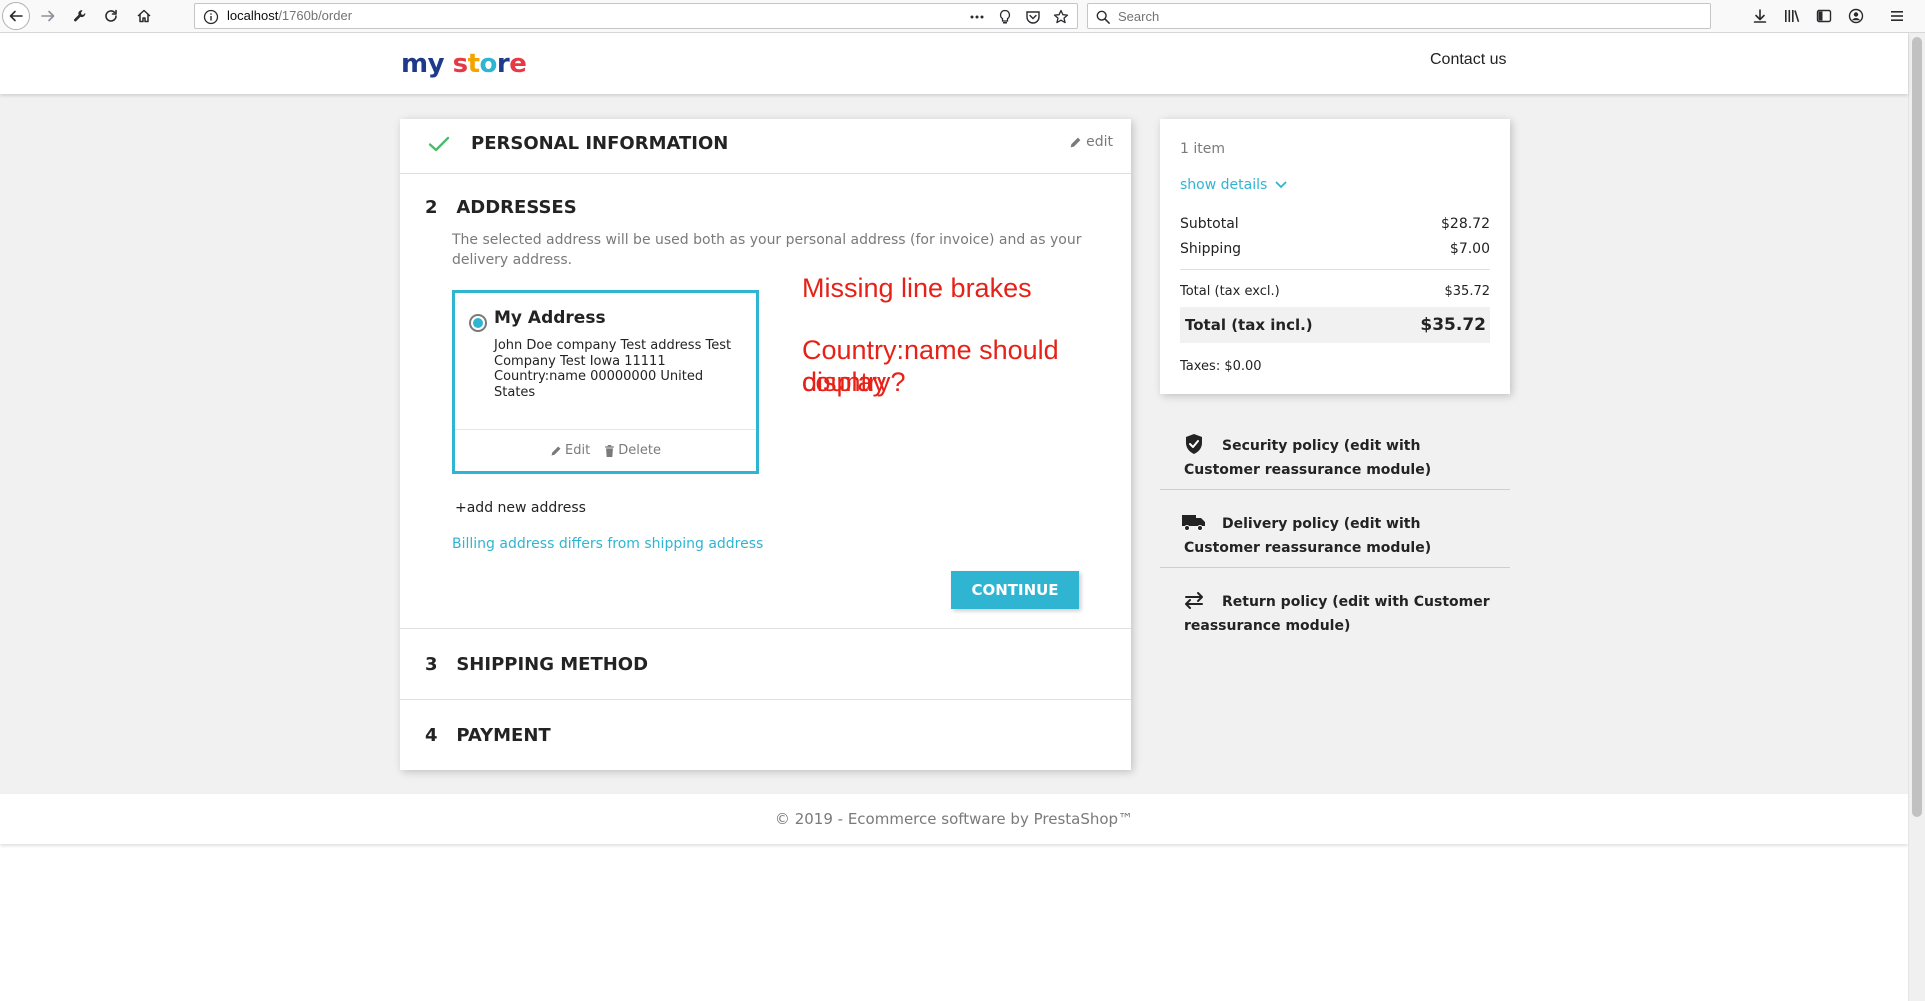 The image size is (1925, 1001). Describe the element at coordinates (954, 63) in the screenshot. I see `site-header: my store Contact us` at that location.